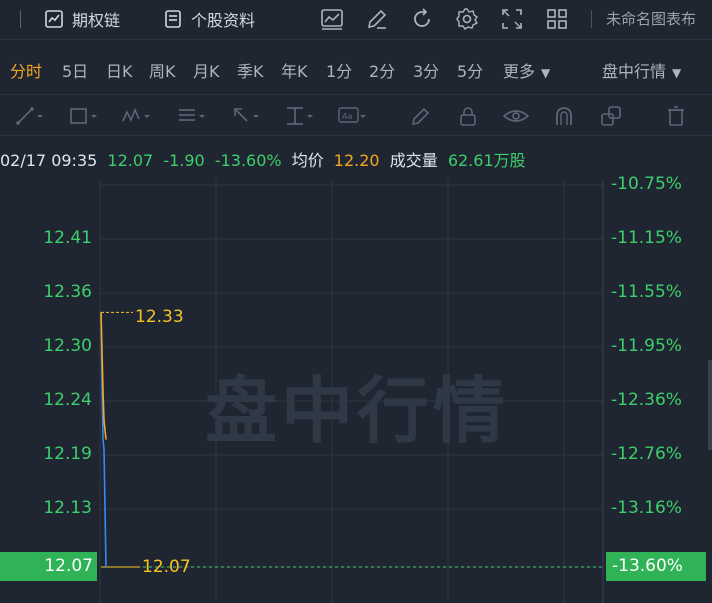  Describe the element at coordinates (49, 160) in the screenshot. I see `quote-datetime: 02/17 09:35` at that location.